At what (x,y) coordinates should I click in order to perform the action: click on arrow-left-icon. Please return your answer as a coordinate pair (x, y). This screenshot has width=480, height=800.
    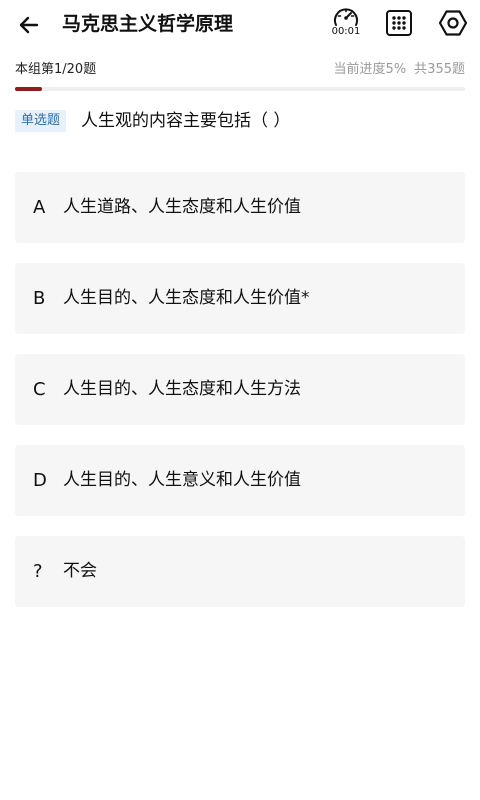
    Looking at the image, I should click on (29, 25).